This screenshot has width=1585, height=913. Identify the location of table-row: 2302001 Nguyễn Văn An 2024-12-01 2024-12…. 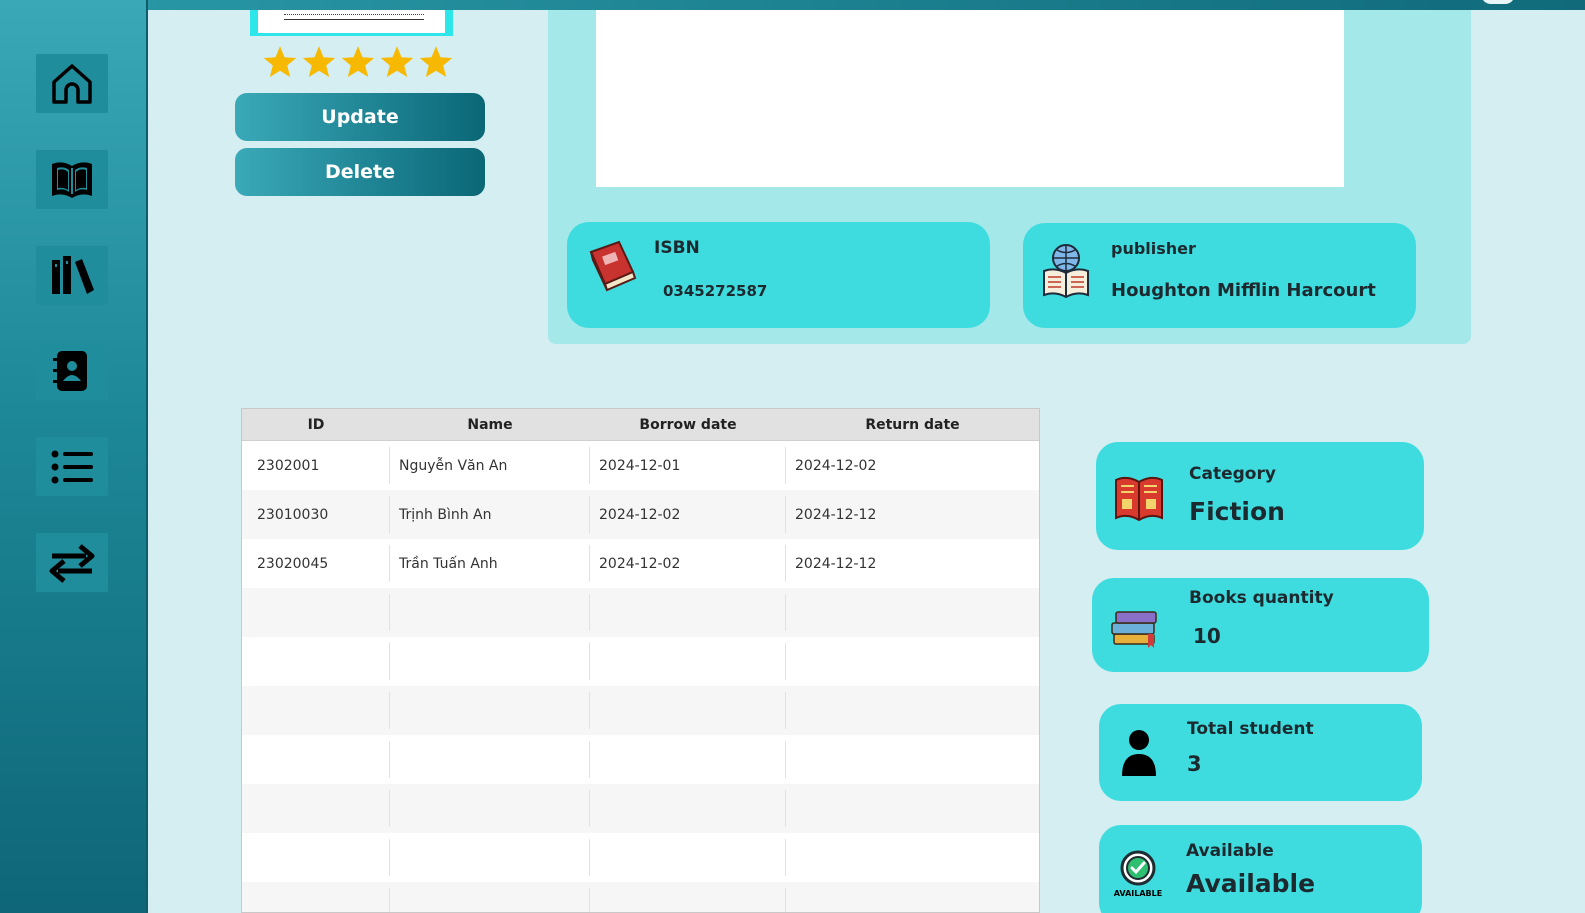
(640, 465).